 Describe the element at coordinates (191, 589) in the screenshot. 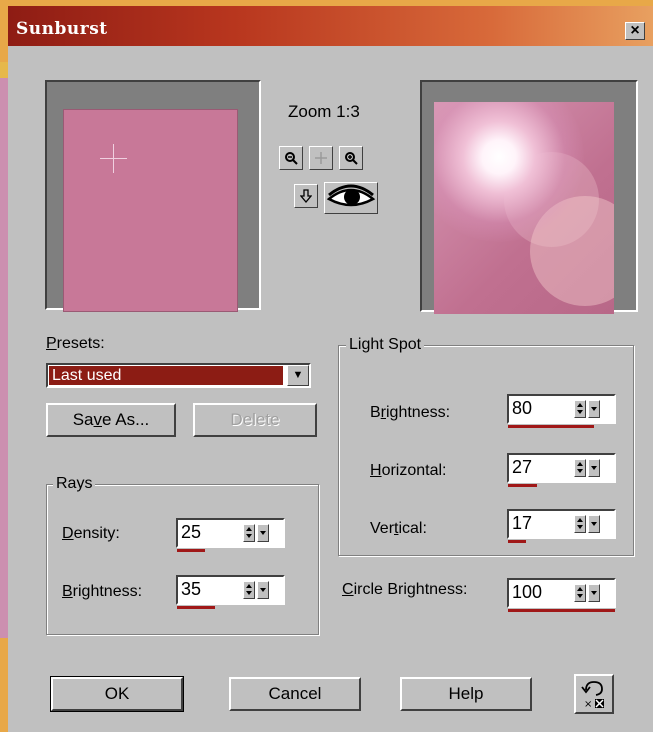

I see `rays-brightness-value: 35` at that location.